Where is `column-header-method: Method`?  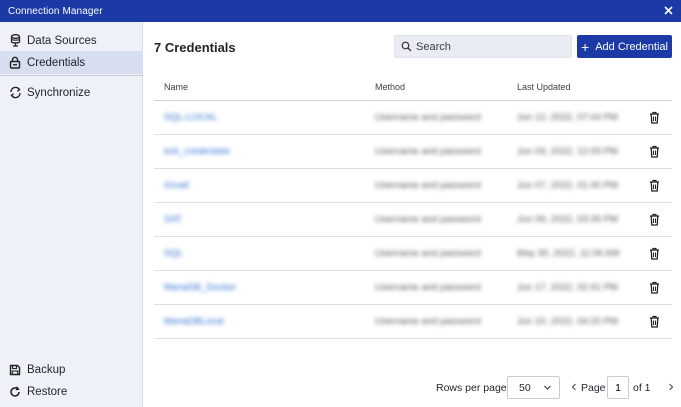
column-header-method: Method is located at coordinates (390, 87).